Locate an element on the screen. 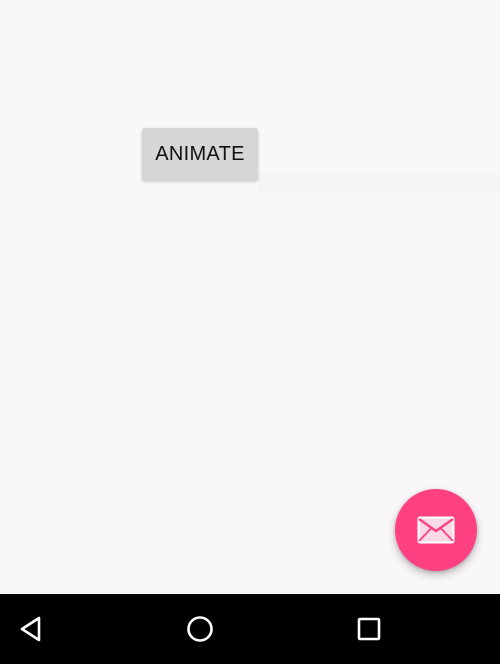 The image size is (500, 664). mail-icon is located at coordinates (436, 530).